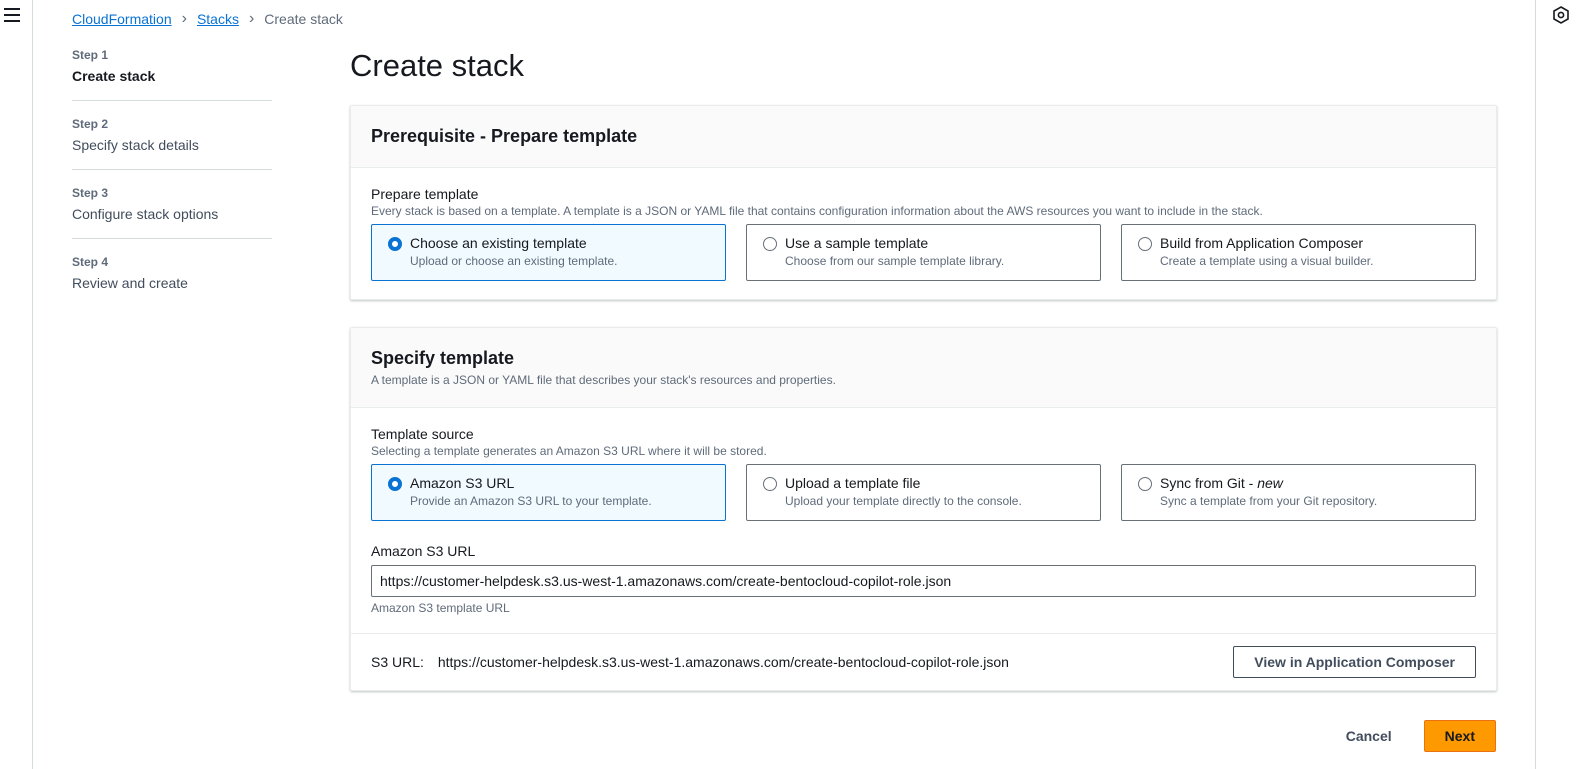 The width and height of the screenshot is (1576, 769). Describe the element at coordinates (857, 243) in the screenshot. I see `option-title: Use a sample template` at that location.